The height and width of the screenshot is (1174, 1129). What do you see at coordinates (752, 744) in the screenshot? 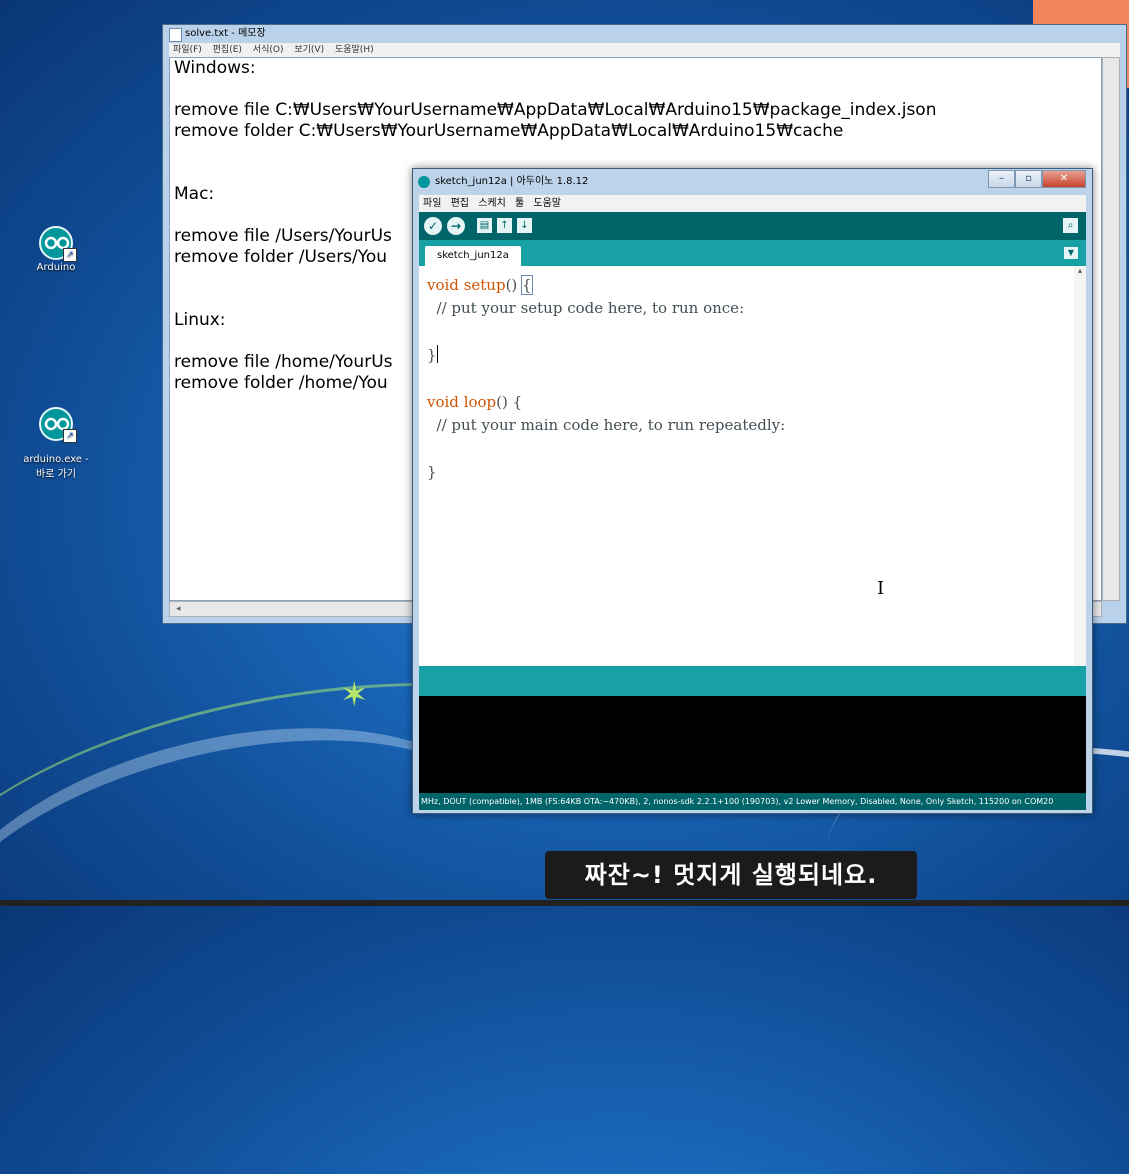
I see `console-output` at bounding box center [752, 744].